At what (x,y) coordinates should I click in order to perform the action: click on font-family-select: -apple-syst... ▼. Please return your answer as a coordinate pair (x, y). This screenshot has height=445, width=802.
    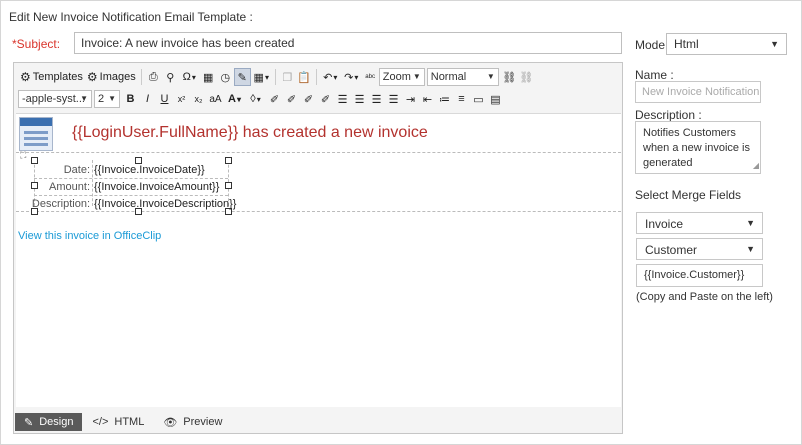
    Looking at the image, I should click on (55, 99).